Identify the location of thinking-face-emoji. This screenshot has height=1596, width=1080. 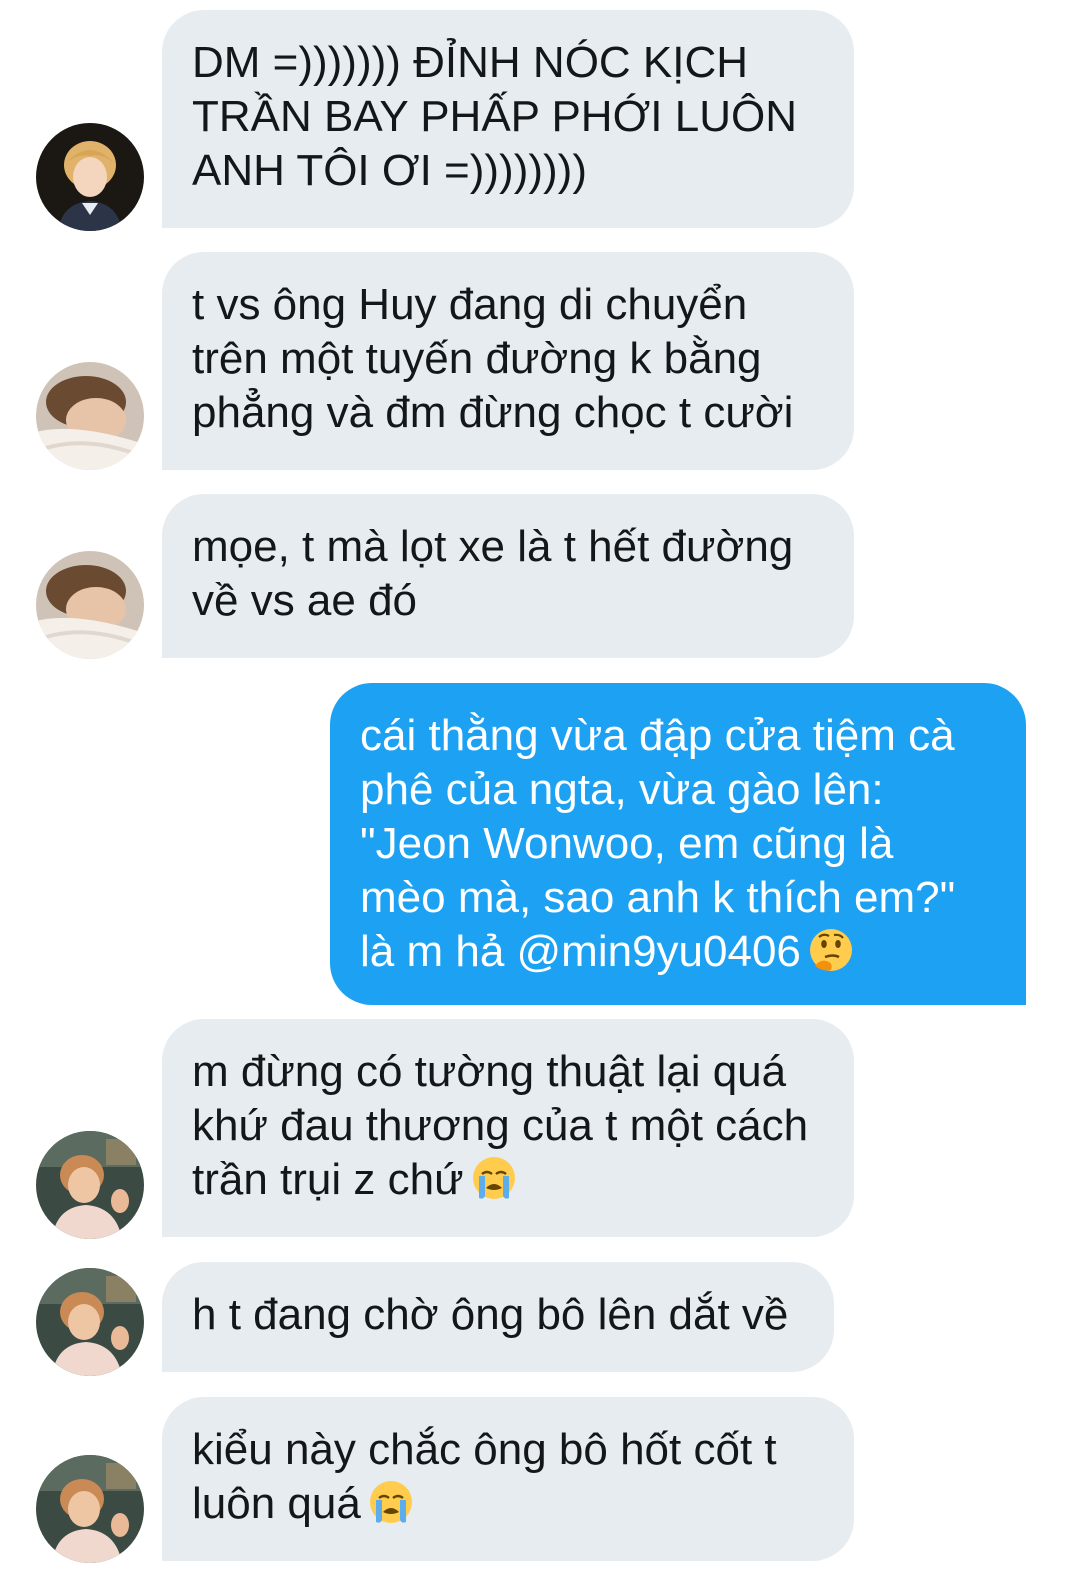
(831, 950).